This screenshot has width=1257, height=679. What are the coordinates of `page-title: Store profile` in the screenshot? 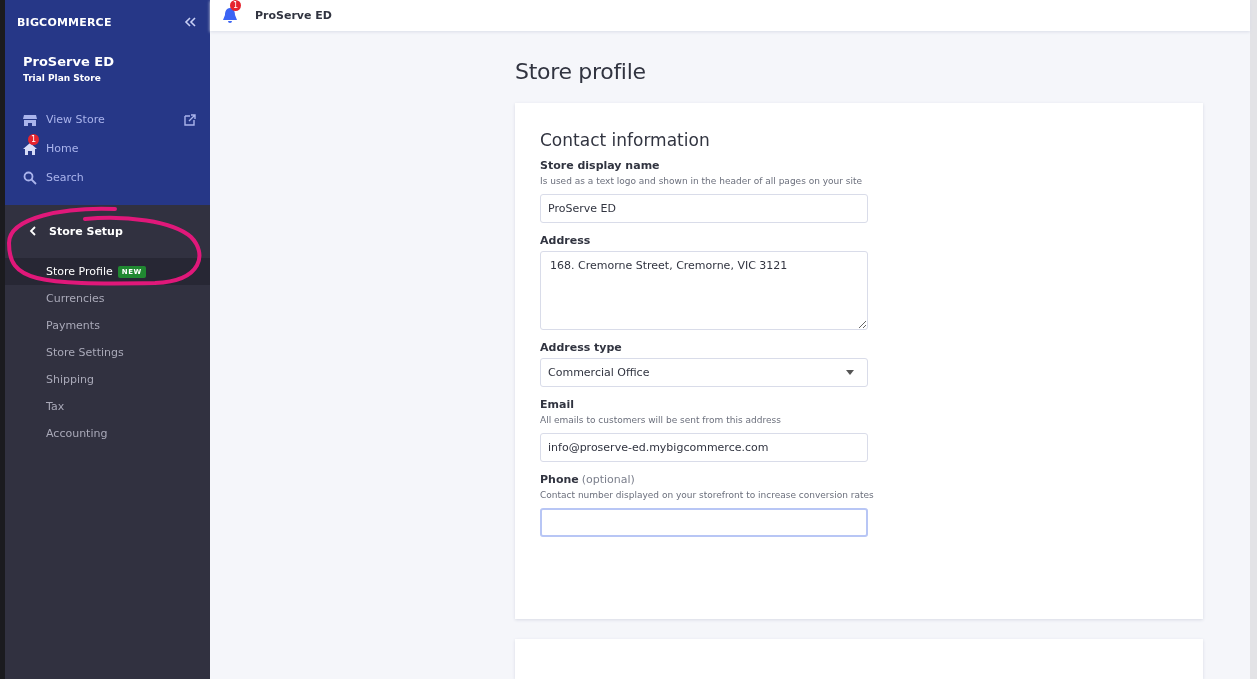 It's located at (581, 71).